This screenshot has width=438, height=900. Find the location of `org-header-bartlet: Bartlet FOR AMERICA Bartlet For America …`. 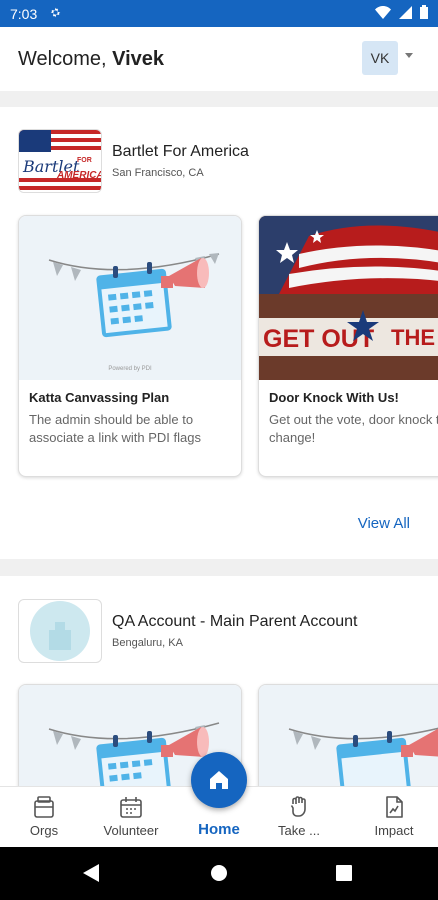

org-header-bartlet: Bartlet FOR AMERICA Bartlet For America … is located at coordinates (133, 161).